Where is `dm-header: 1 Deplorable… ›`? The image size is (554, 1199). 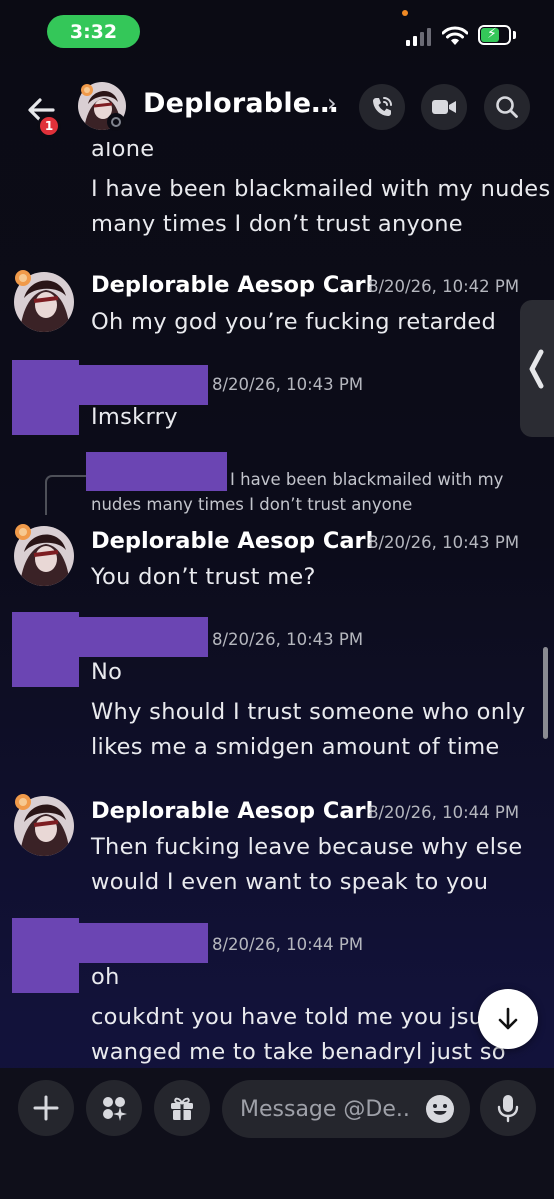
dm-header: 1 Deplorable… › is located at coordinates (277, 107).